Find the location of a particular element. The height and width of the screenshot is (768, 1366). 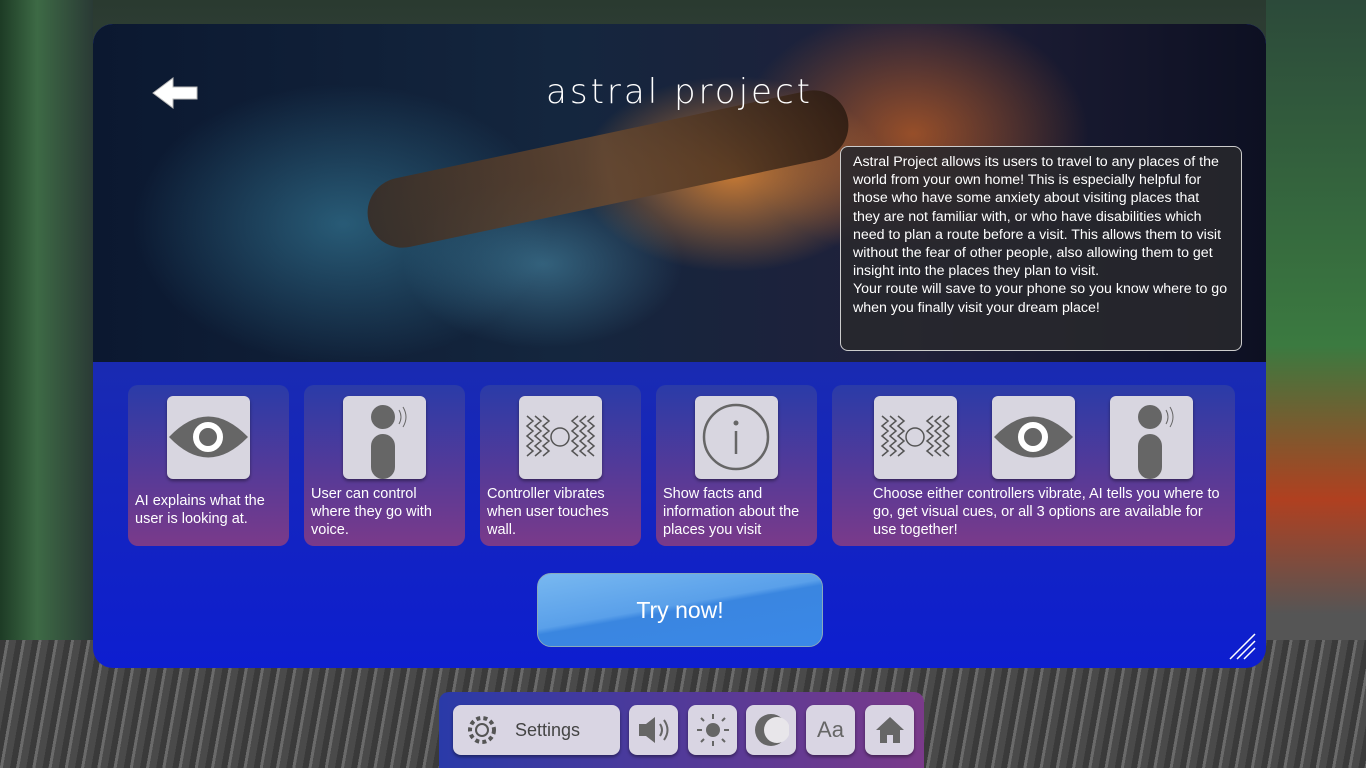

volume-icon is located at coordinates (653, 730).